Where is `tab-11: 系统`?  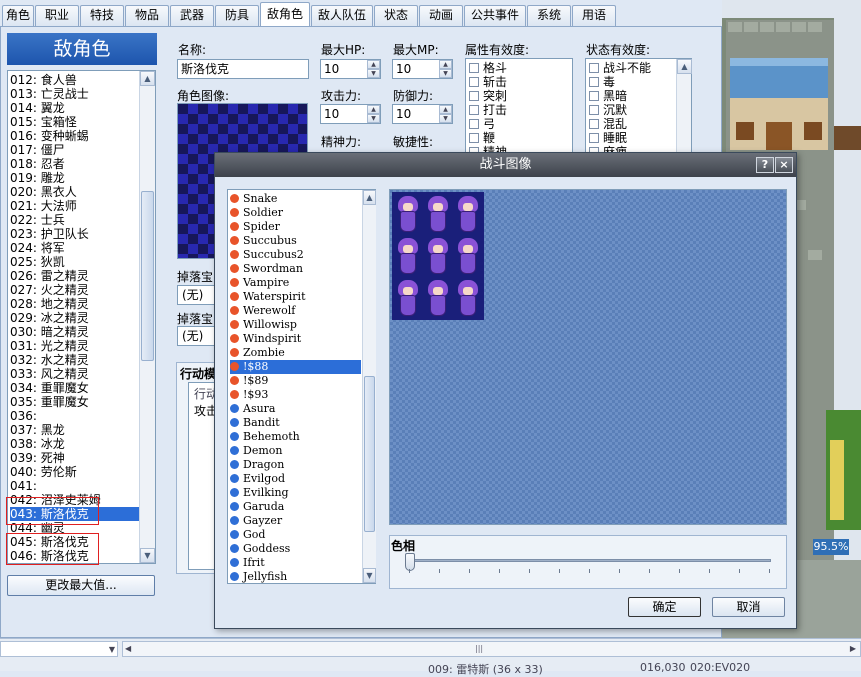
tab-11: 系统 is located at coordinates (549, 15).